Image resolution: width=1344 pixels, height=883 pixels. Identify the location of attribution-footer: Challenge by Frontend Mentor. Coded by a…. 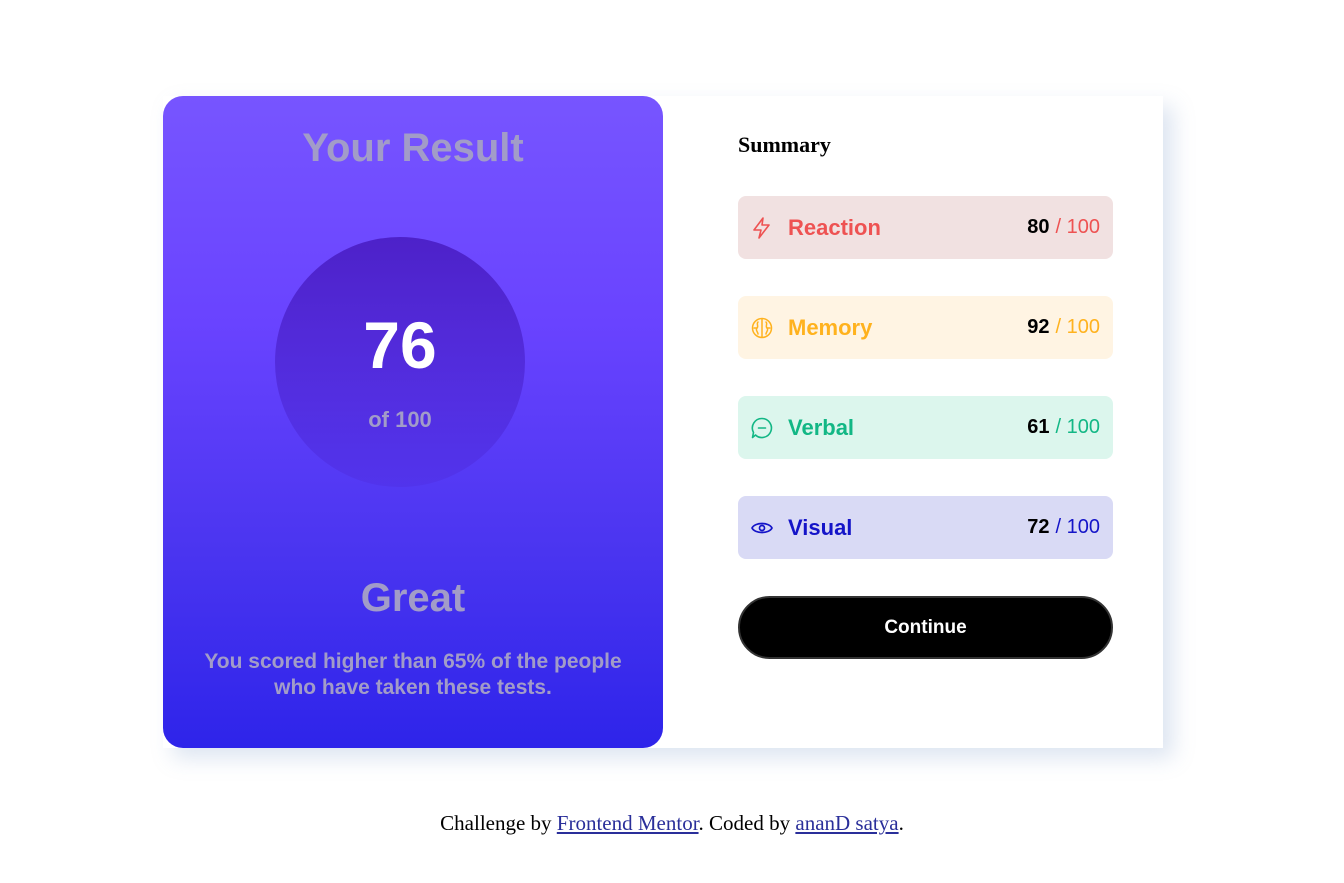
(672, 823).